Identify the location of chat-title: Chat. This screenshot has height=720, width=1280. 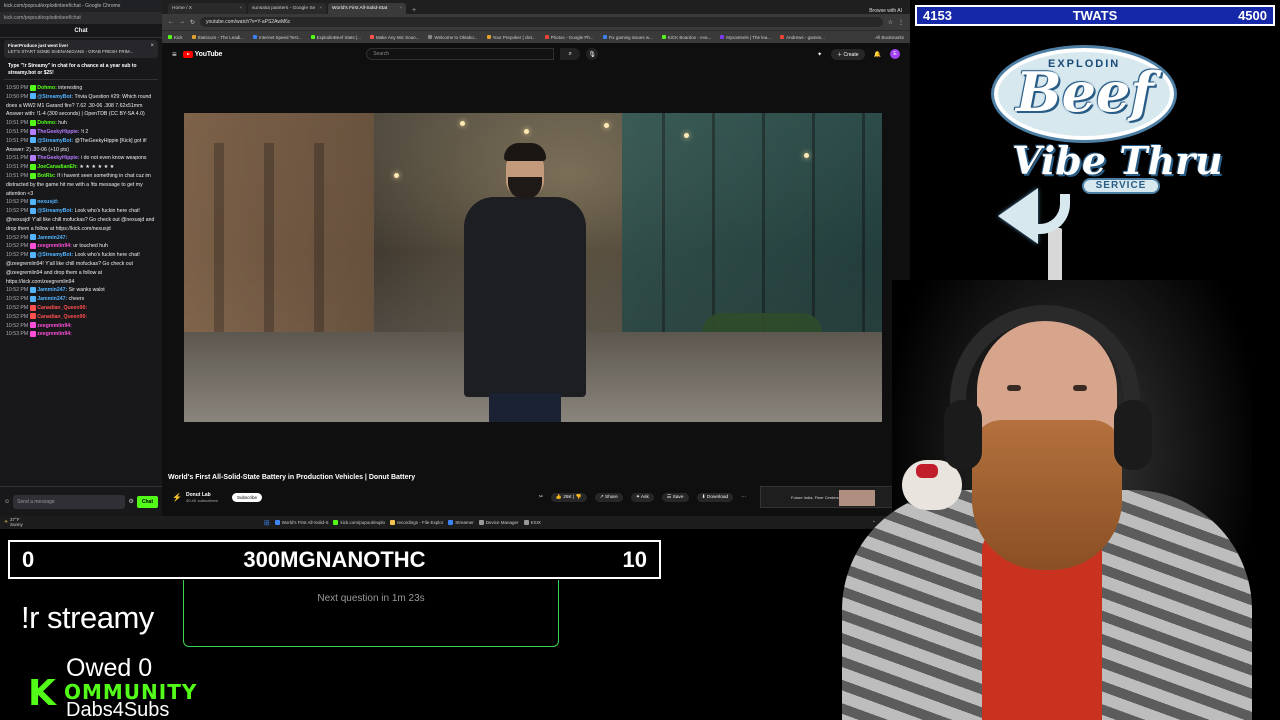
(81, 31).